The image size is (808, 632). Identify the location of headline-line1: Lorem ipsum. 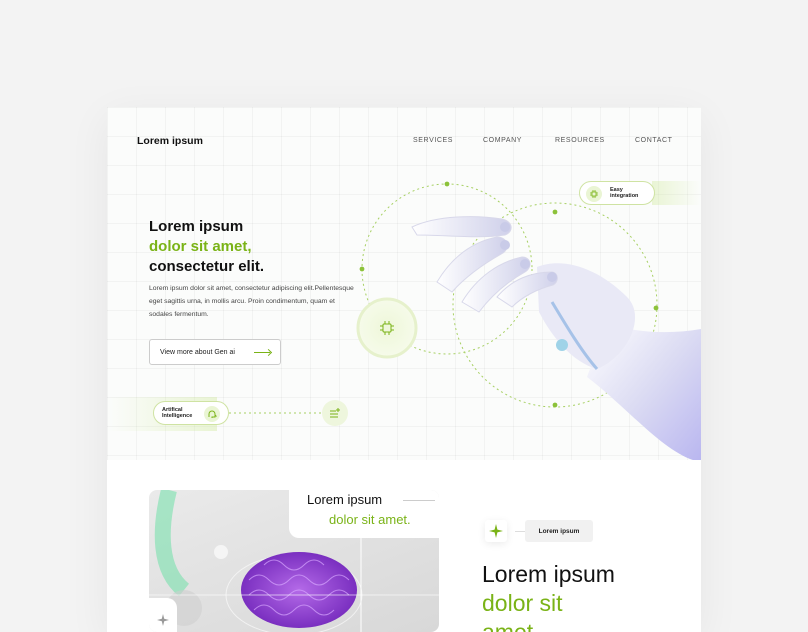
(196, 226).